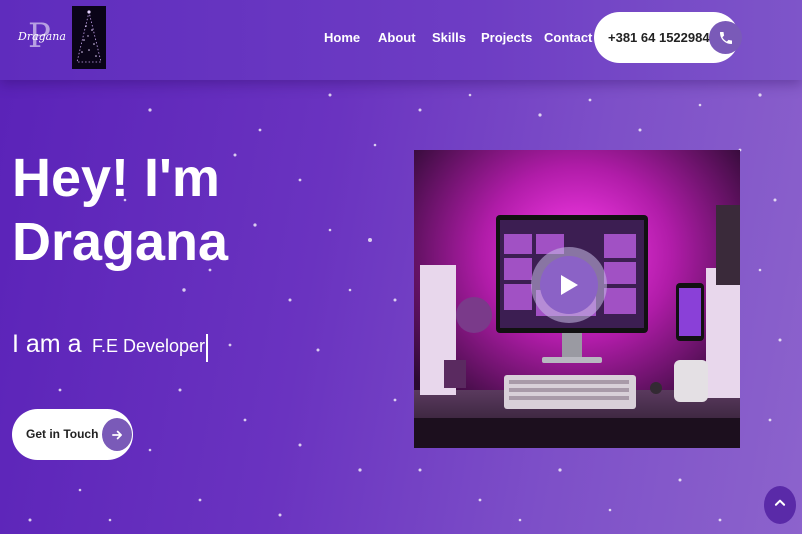 This screenshot has height=534, width=802. What do you see at coordinates (342, 37) in the screenshot?
I see `nav-home: Home` at bounding box center [342, 37].